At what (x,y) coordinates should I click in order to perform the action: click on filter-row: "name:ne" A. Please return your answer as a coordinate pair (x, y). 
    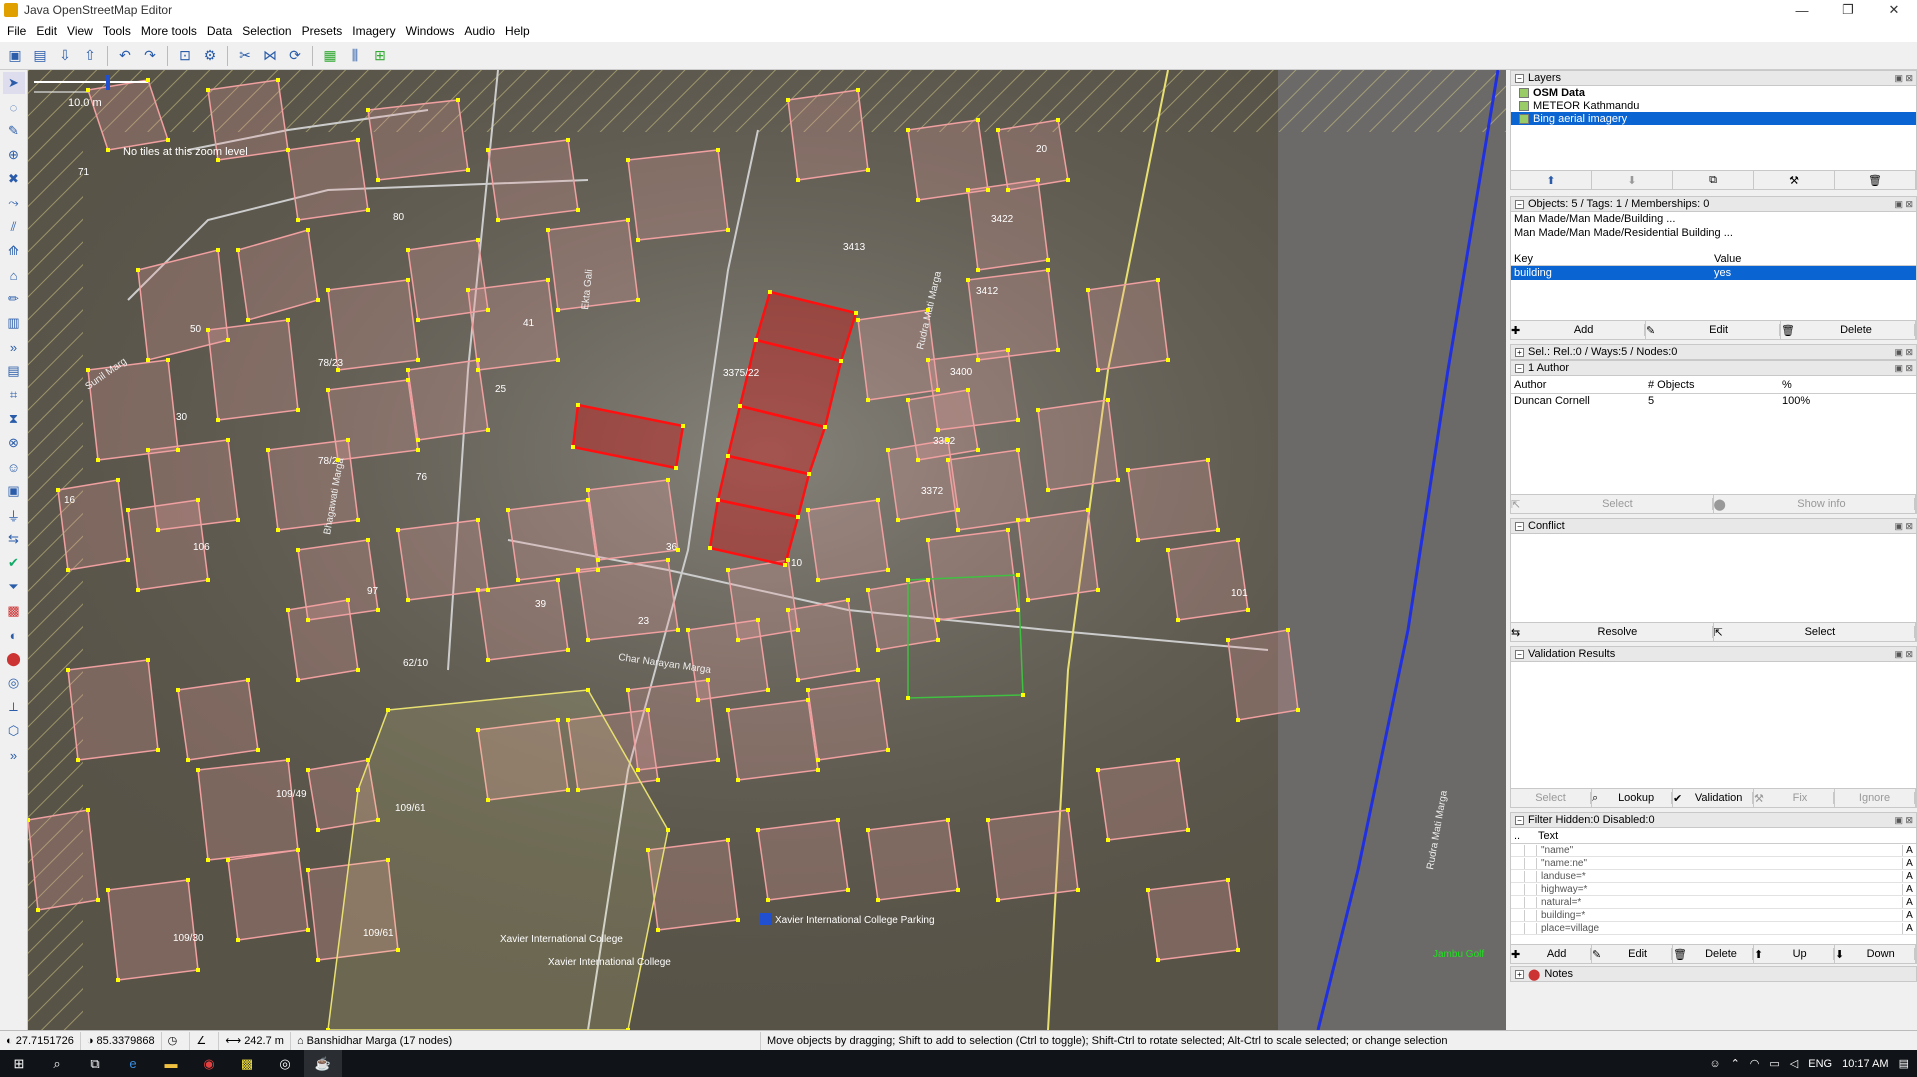
    Looking at the image, I should click on (1713, 863).